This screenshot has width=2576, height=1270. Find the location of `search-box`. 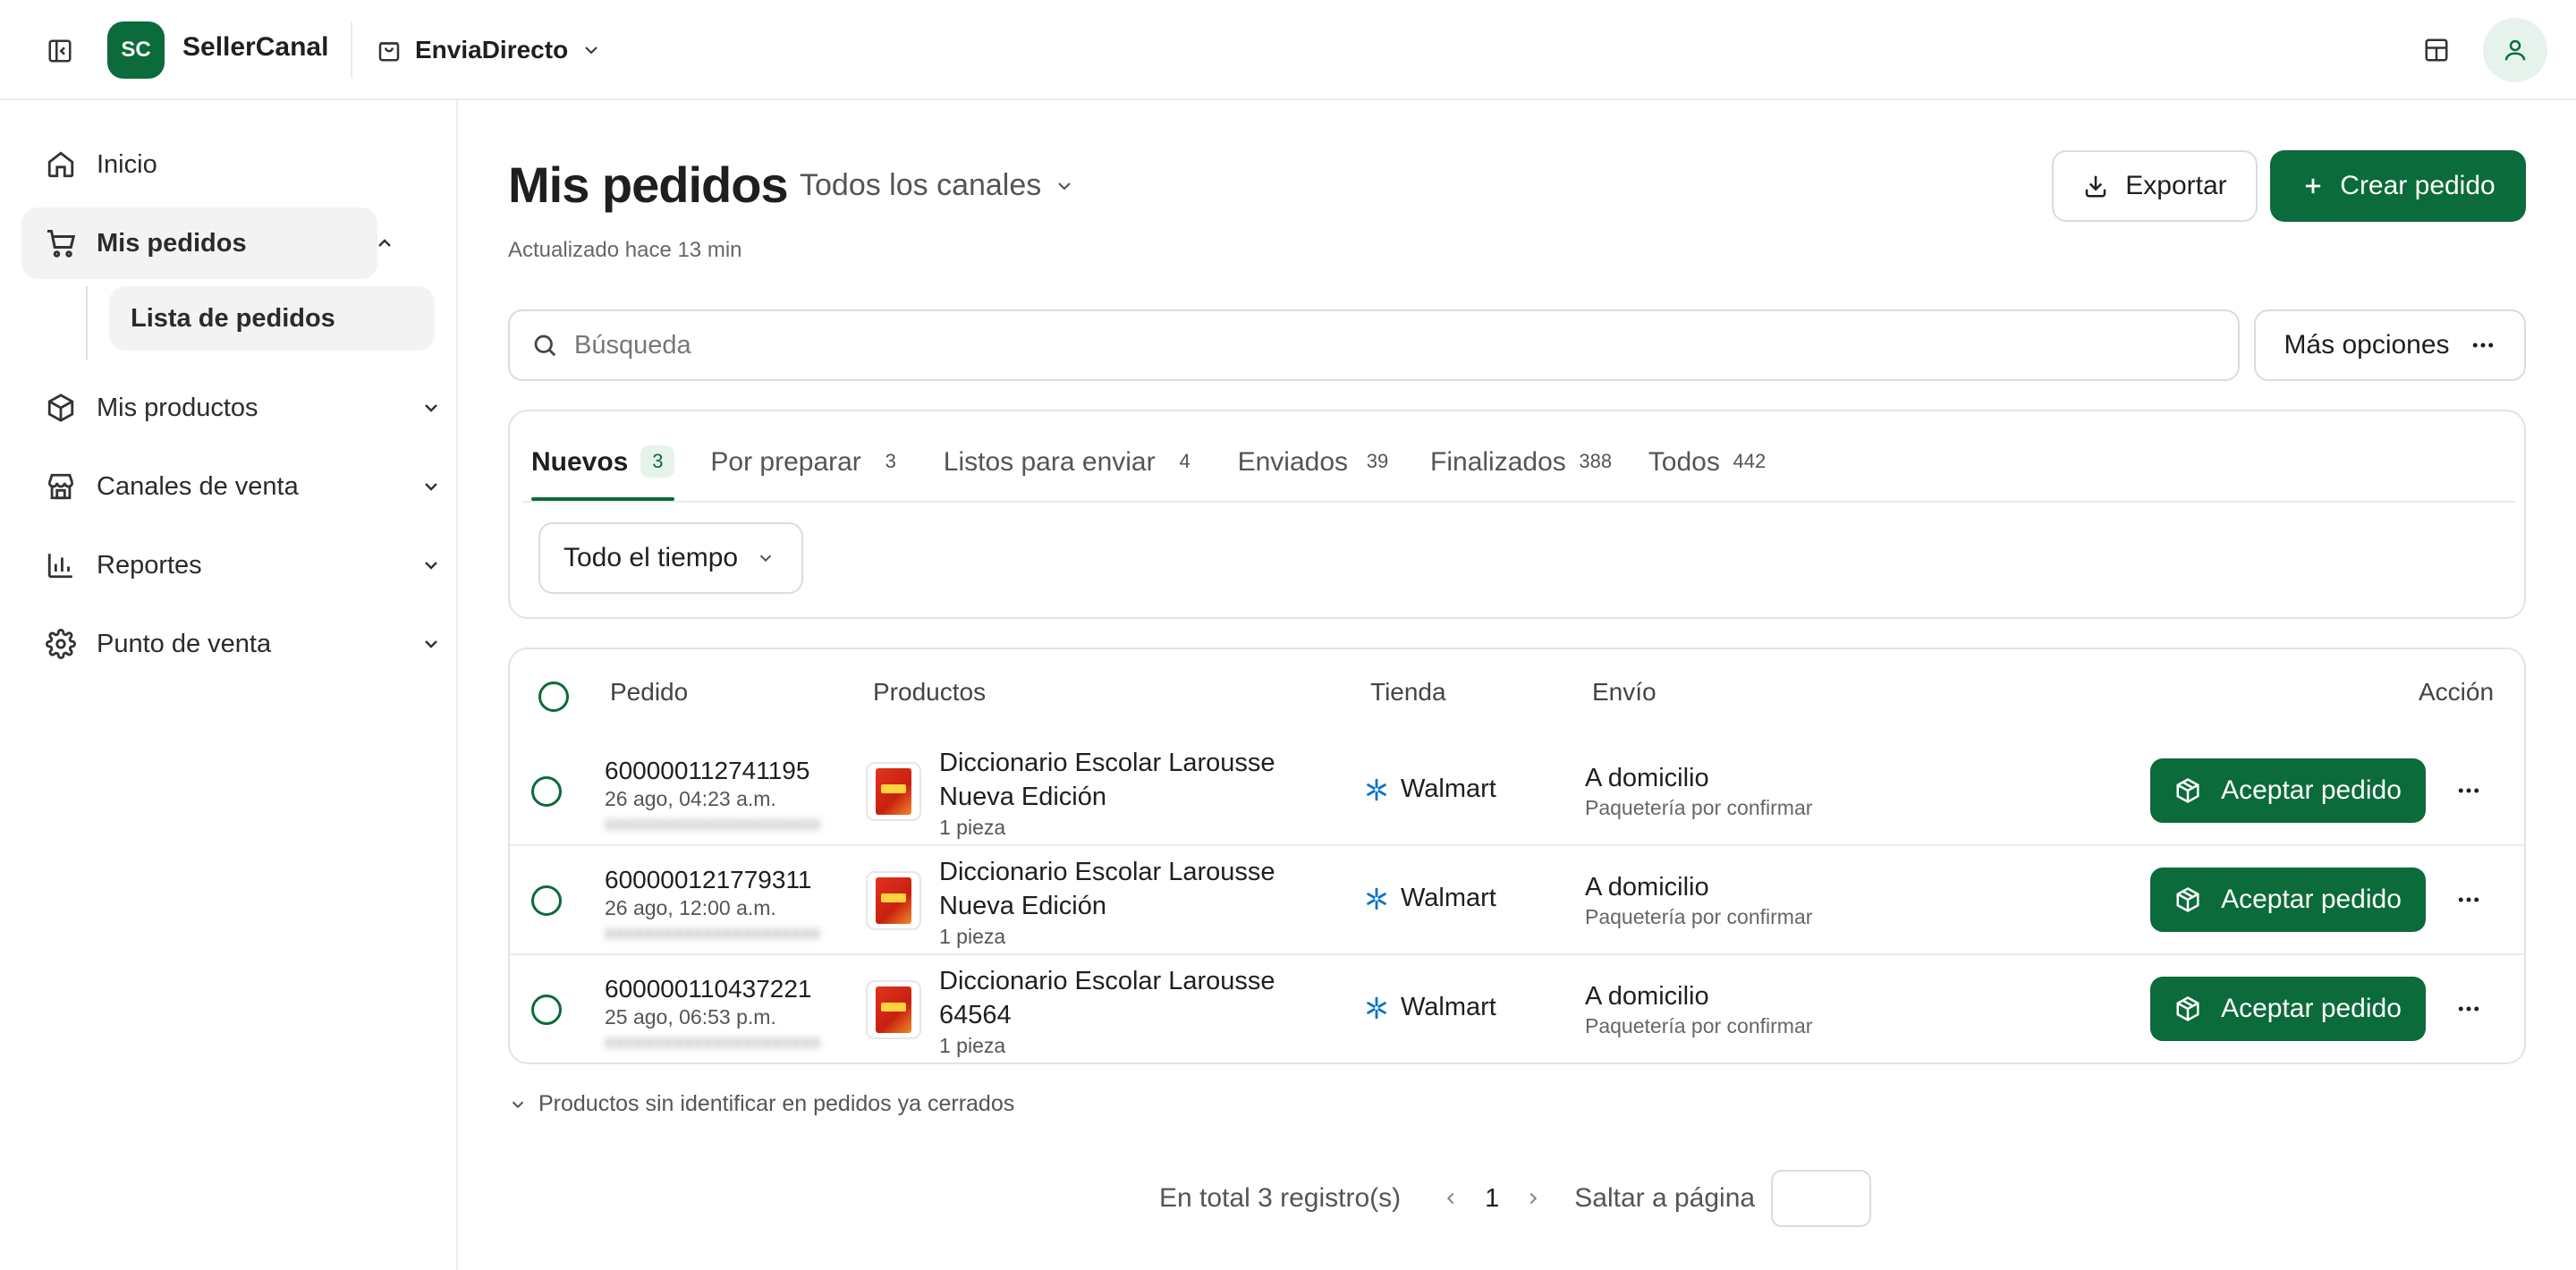

search-box is located at coordinates (1374, 345).